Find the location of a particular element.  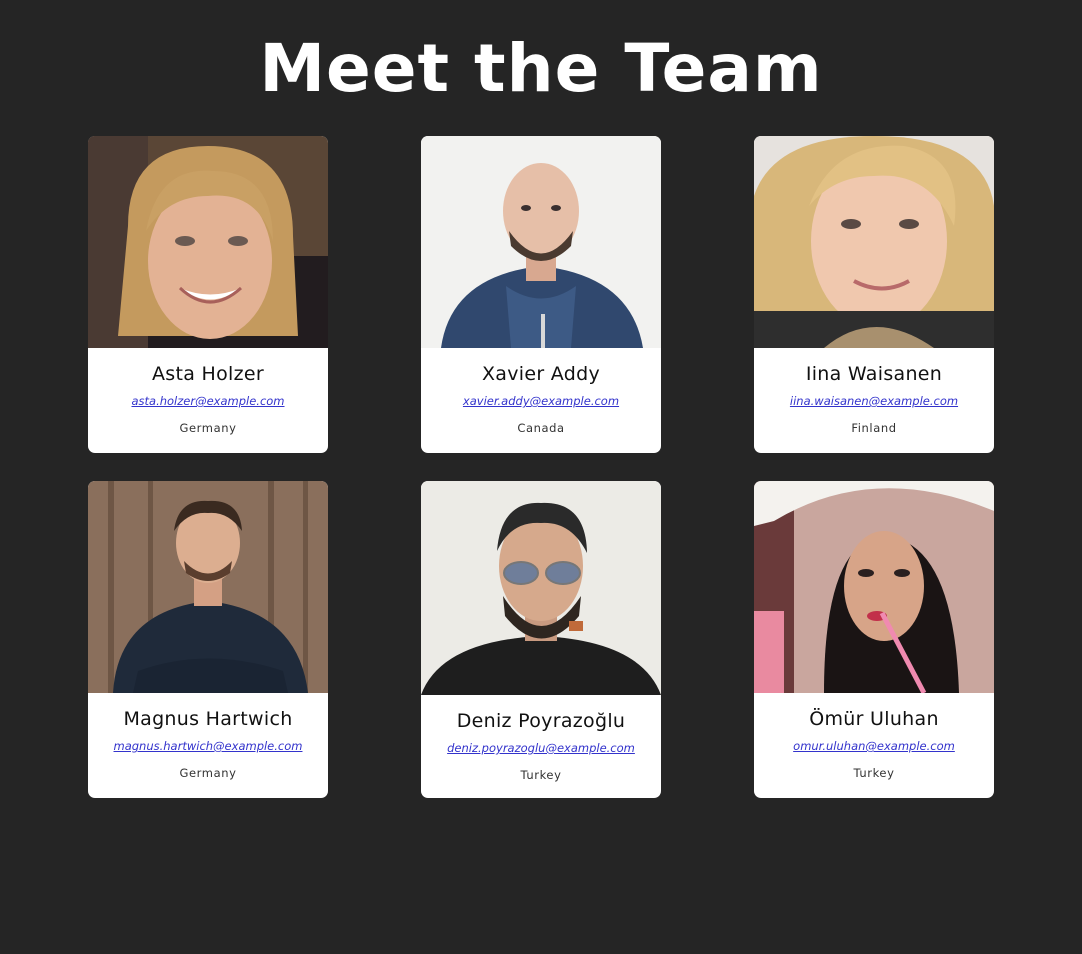

member-email-link: omur.uluhan@example.com is located at coordinates (874, 746).